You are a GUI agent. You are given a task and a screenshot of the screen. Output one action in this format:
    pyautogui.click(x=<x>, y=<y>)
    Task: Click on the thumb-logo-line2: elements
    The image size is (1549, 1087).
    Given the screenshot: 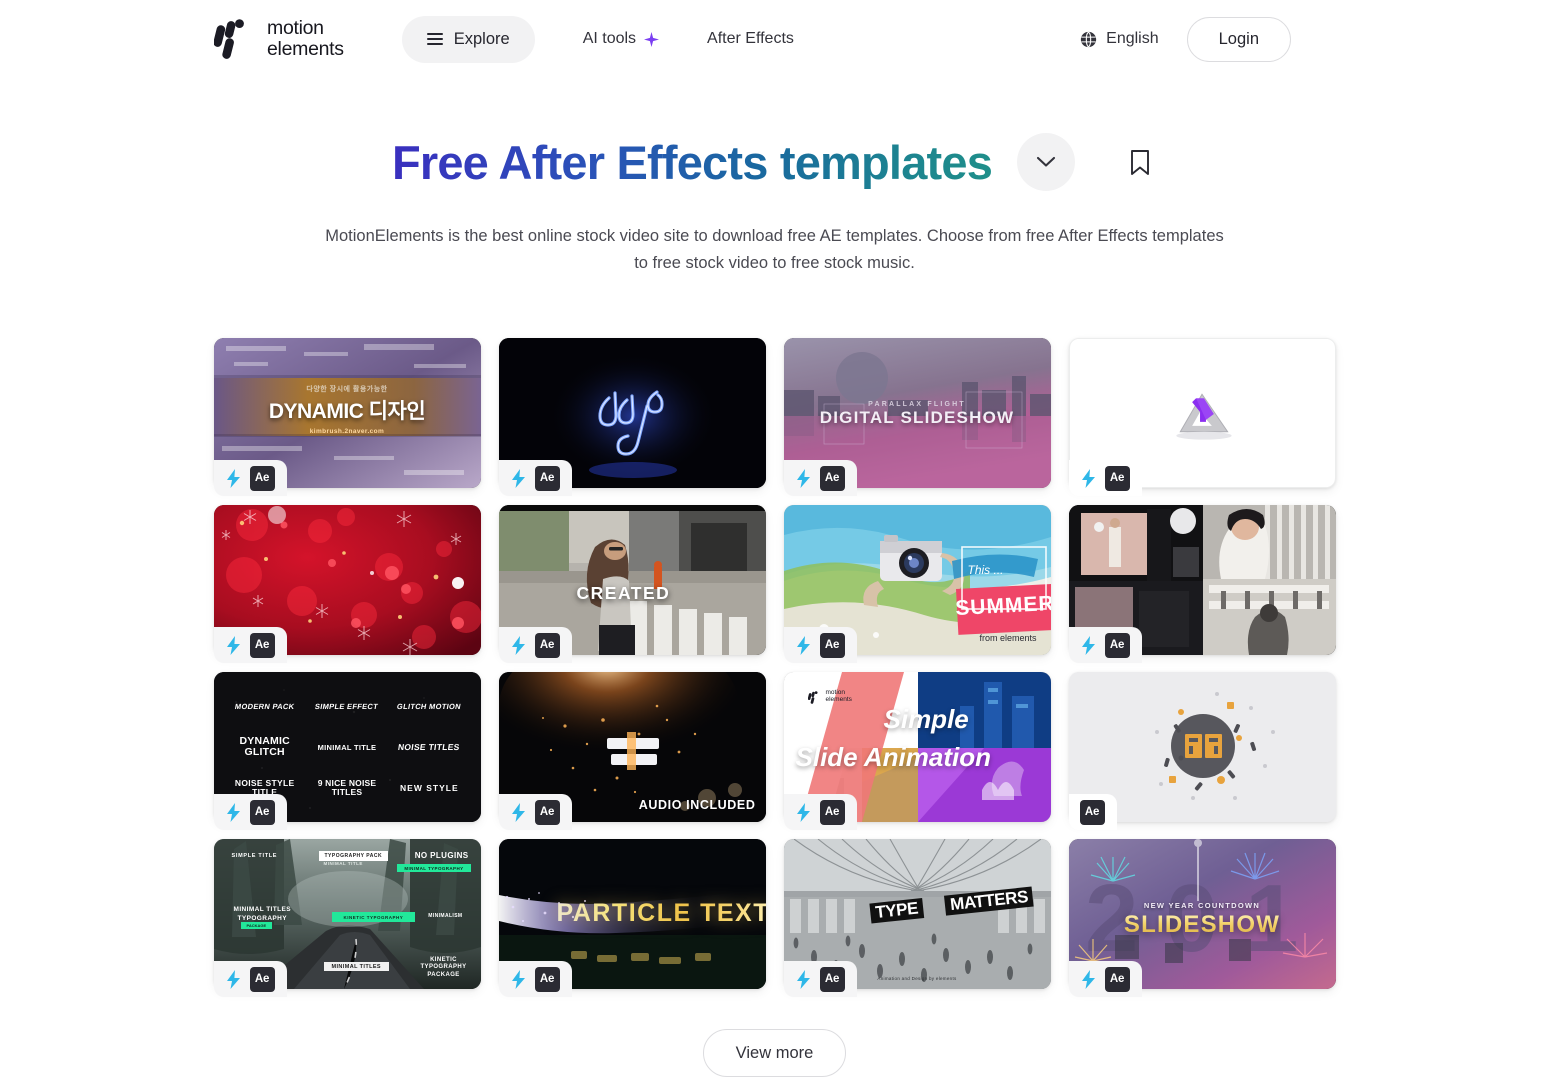 What is the action you would take?
    pyautogui.click(x=838, y=700)
    